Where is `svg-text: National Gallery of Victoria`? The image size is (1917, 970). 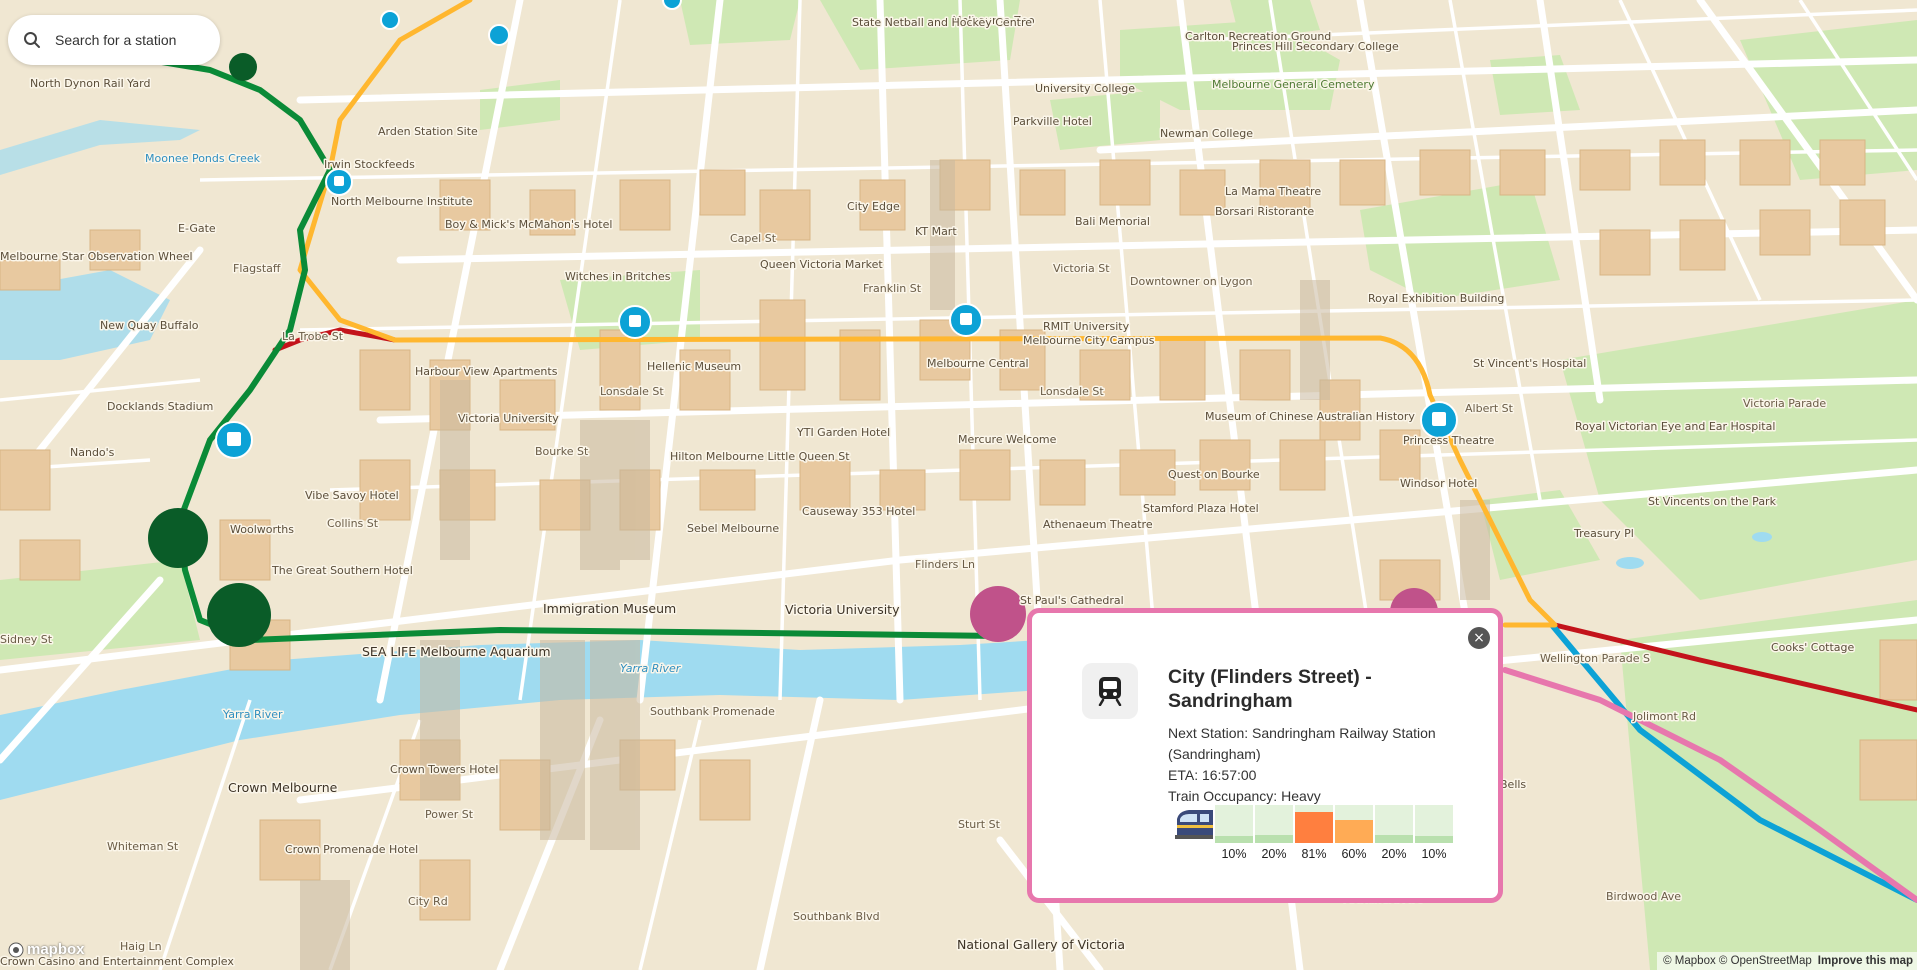
svg-text: National Gallery of Victoria is located at coordinates (1041, 944).